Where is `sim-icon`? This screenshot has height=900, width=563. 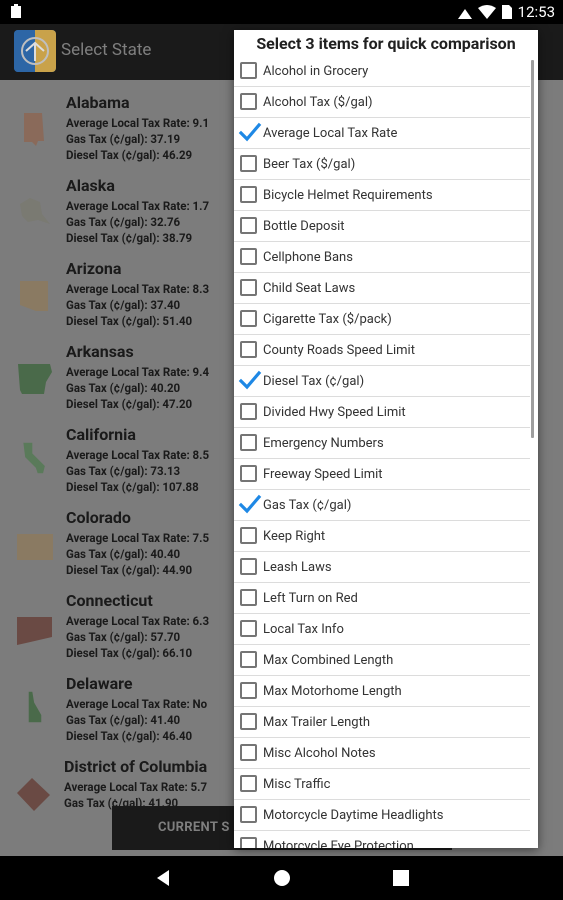
sim-icon is located at coordinates (506, 12).